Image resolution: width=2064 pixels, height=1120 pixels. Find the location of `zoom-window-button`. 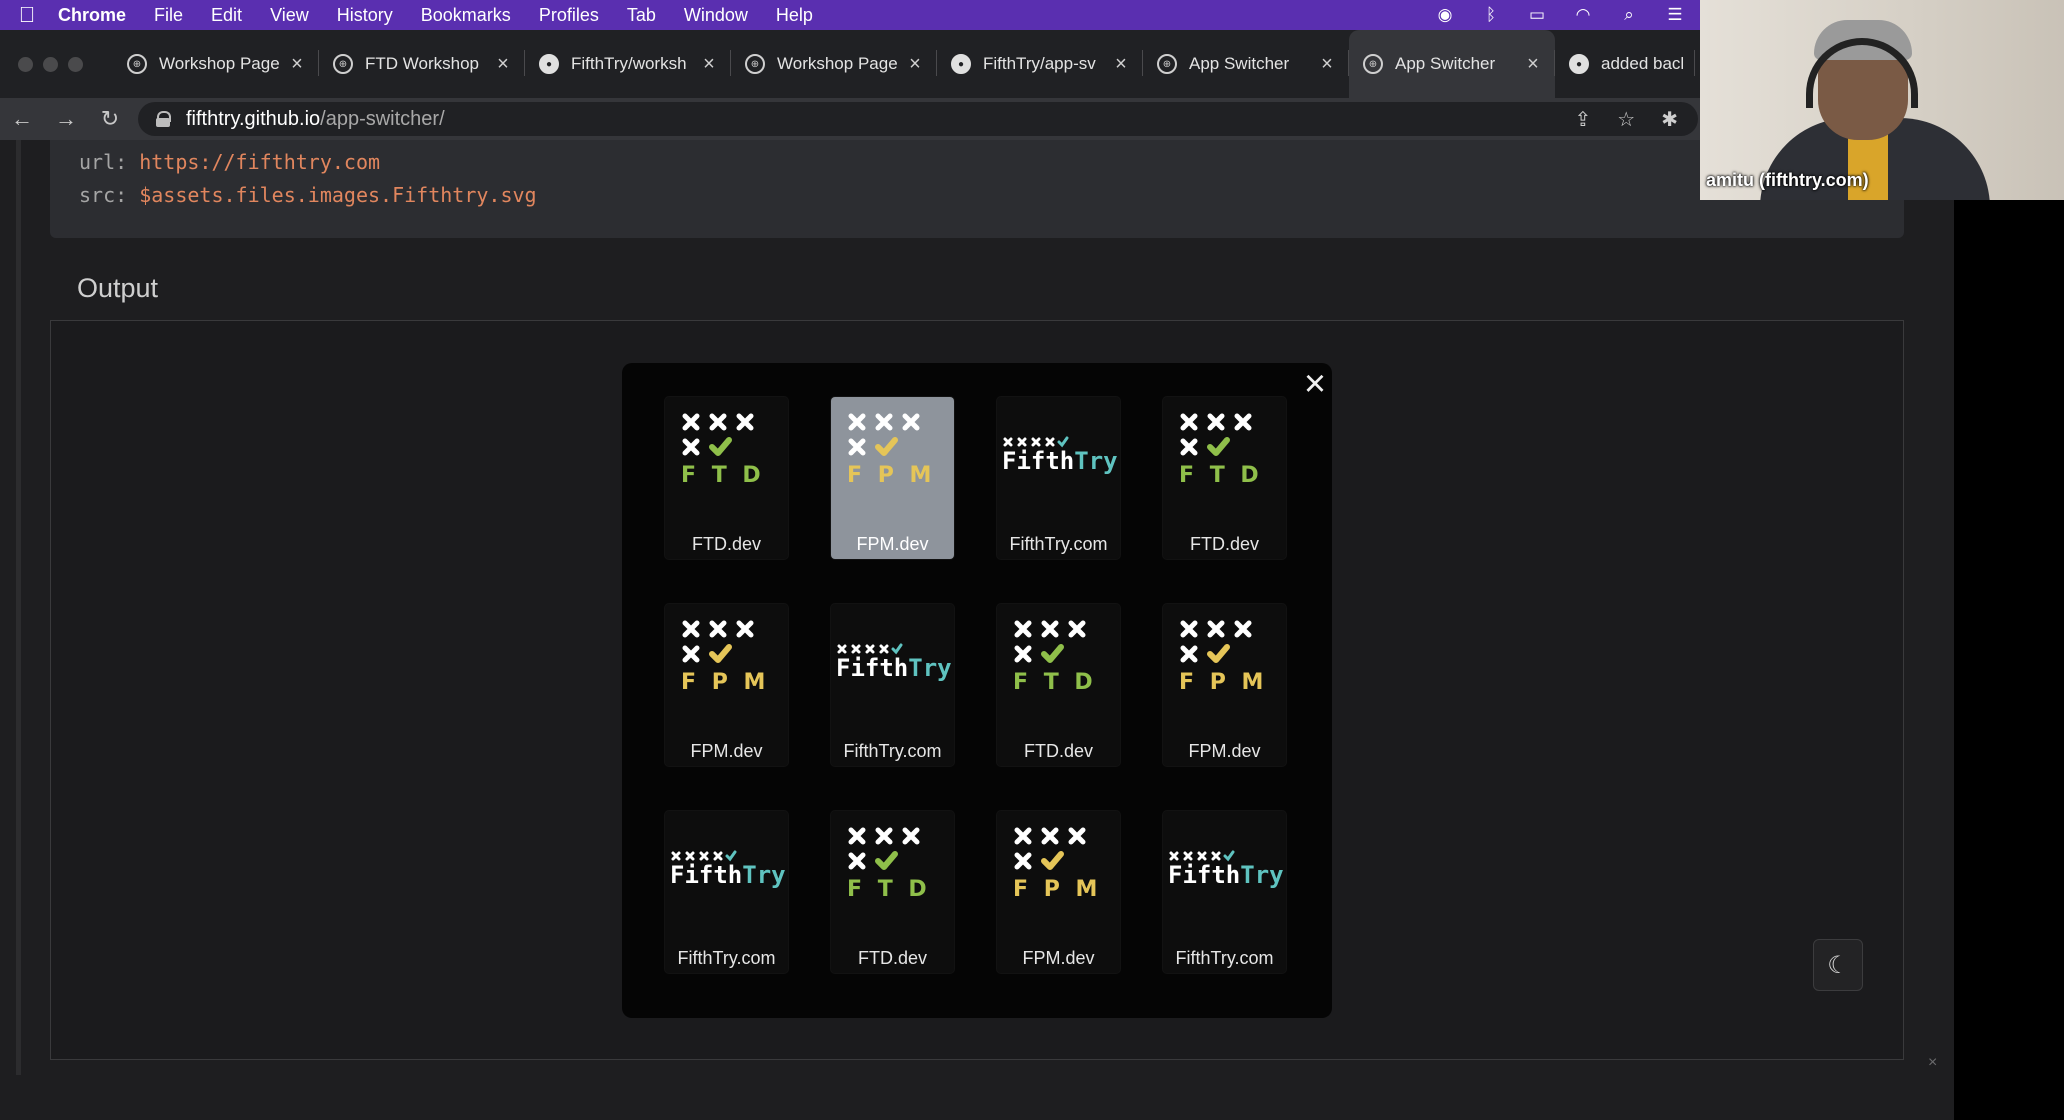

zoom-window-button is located at coordinates (75, 64).